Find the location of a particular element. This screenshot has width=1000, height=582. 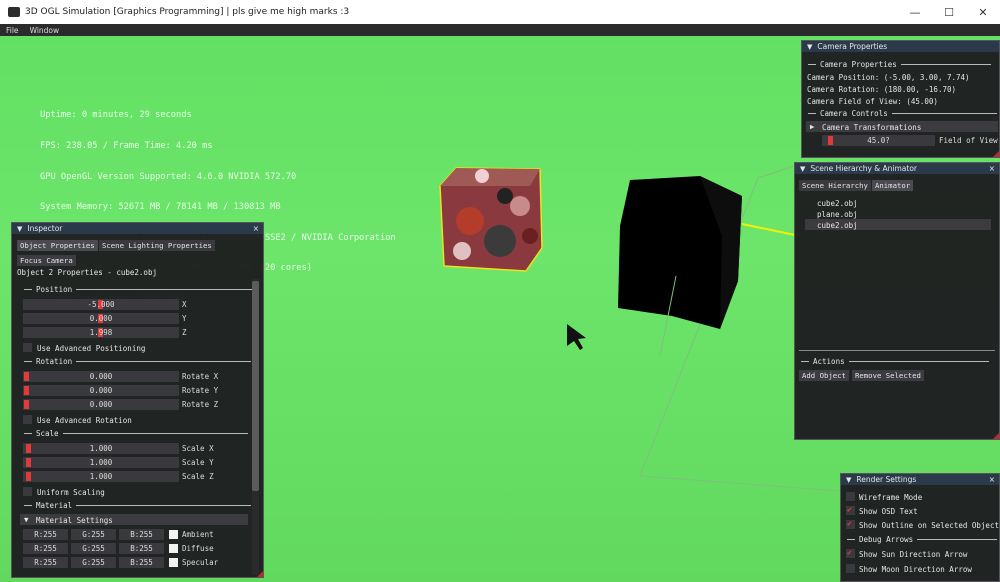

show-outline-label: Show Outline on Selected Object is located at coordinates (929, 525).